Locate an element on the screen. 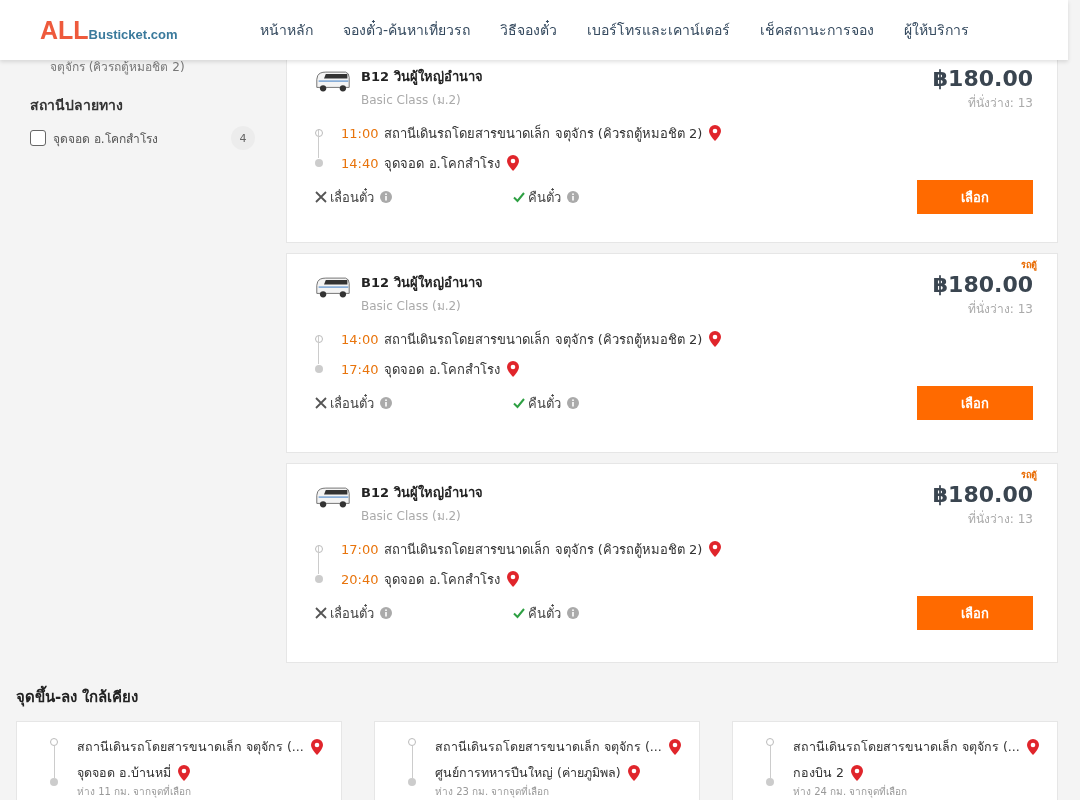 The width and height of the screenshot is (1080, 800). nearby-card: สถานีเดินรถโดยสารขนาดเล็ก จตุจักร (... ศูนย์การทหารปืนใหญ่ (ค่ายภูมิพล) ห่าง 23 กม. จากจุดที่เลือก is located at coordinates (537, 760).